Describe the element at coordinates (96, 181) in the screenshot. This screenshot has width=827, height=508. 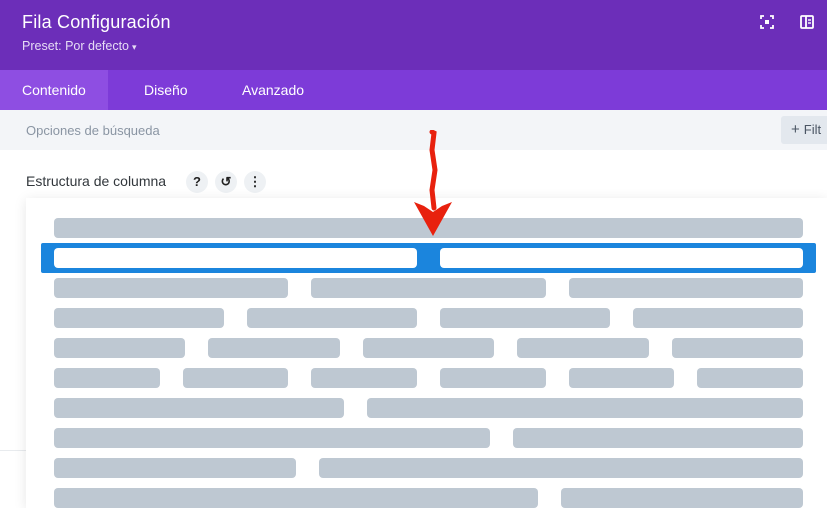
I see `column-structure-label: Estructura de columna` at that location.